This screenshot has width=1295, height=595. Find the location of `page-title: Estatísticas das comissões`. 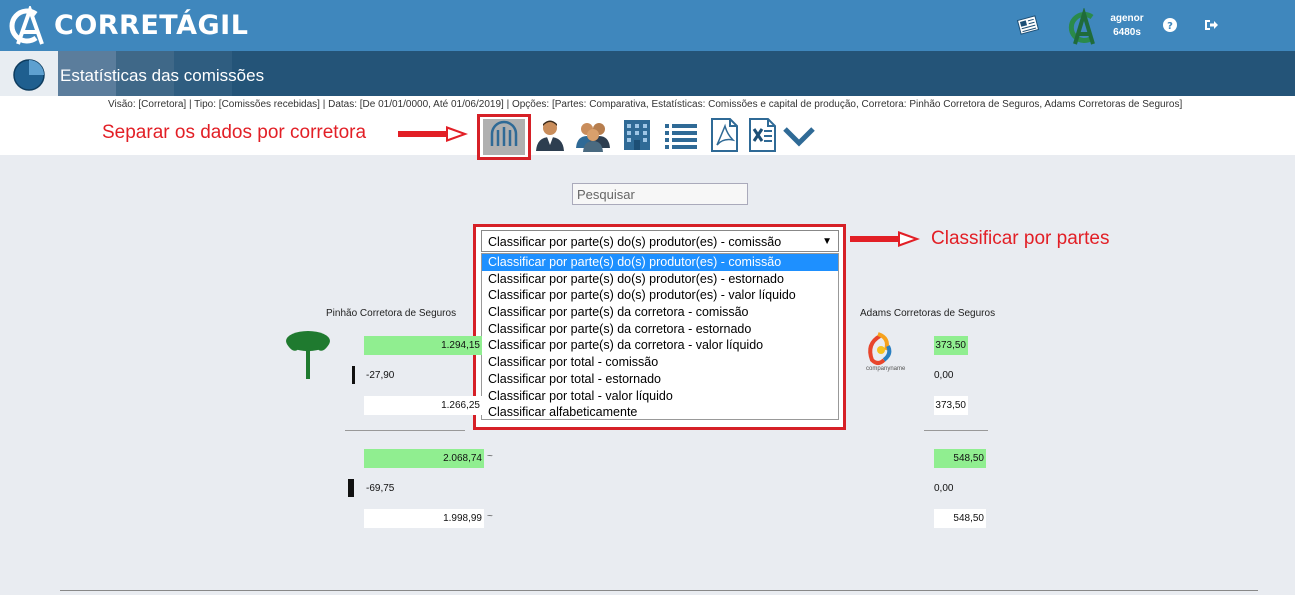

page-title: Estatísticas das comissões is located at coordinates (162, 75).